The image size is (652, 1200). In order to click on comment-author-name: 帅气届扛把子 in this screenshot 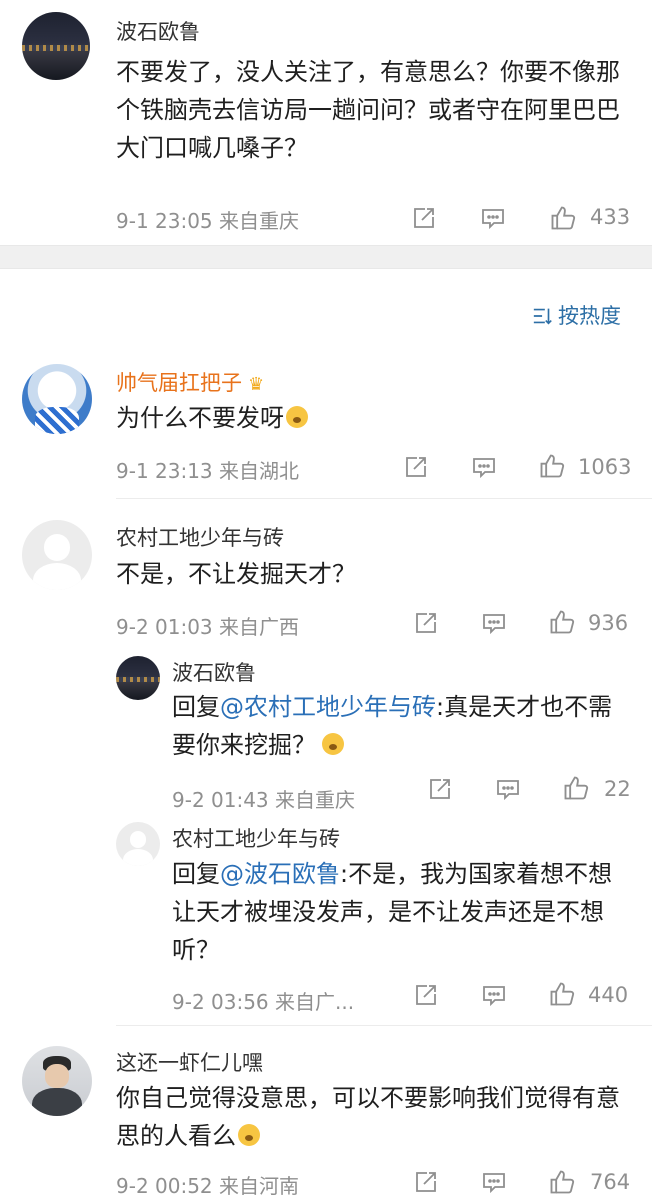, I will do `click(179, 383)`.